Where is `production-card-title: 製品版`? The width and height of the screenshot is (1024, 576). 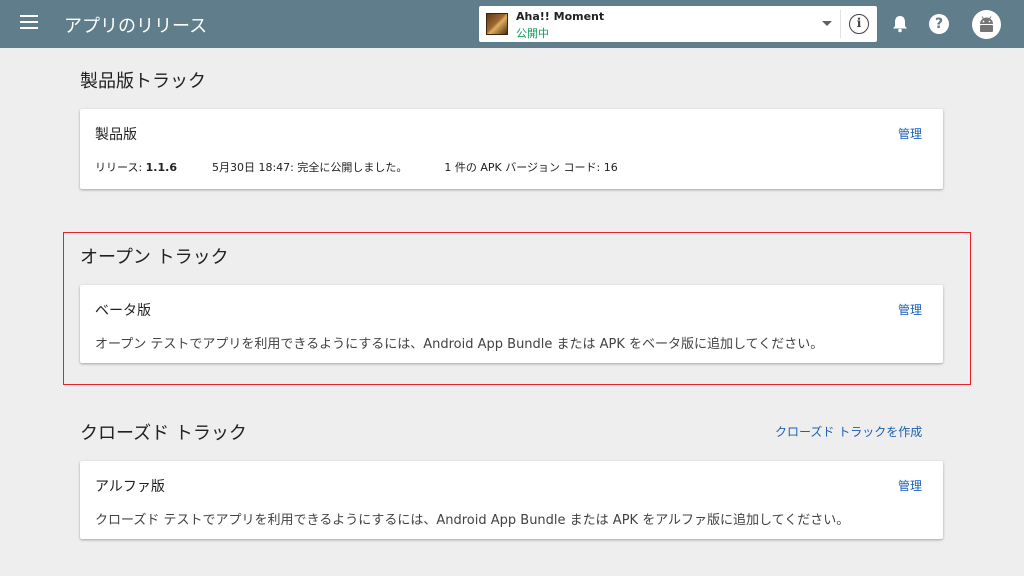 production-card-title: 製品版 is located at coordinates (116, 135).